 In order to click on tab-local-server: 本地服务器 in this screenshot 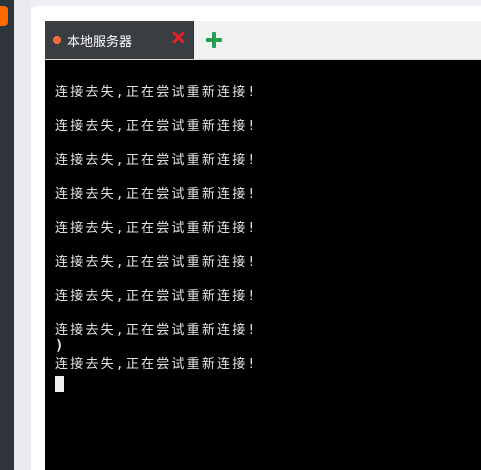, I will do `click(119, 40)`.